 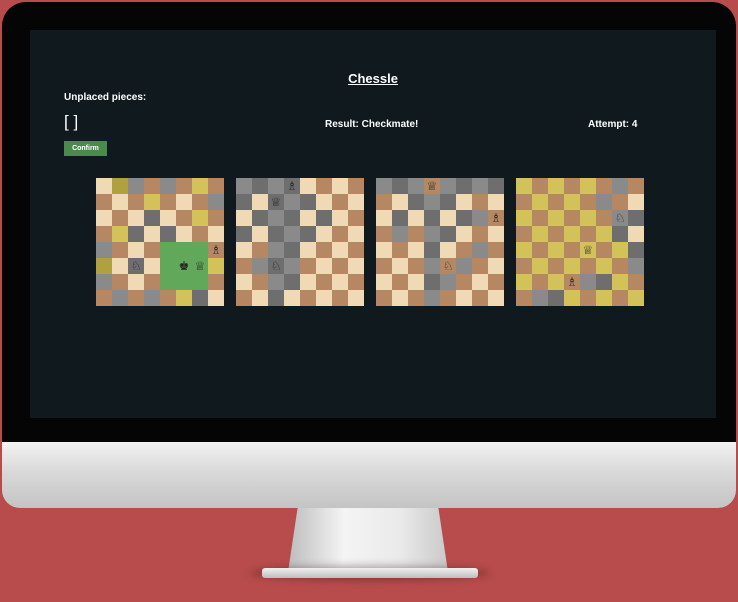 I want to click on bishop-icon: ♗, so click(x=496, y=218).